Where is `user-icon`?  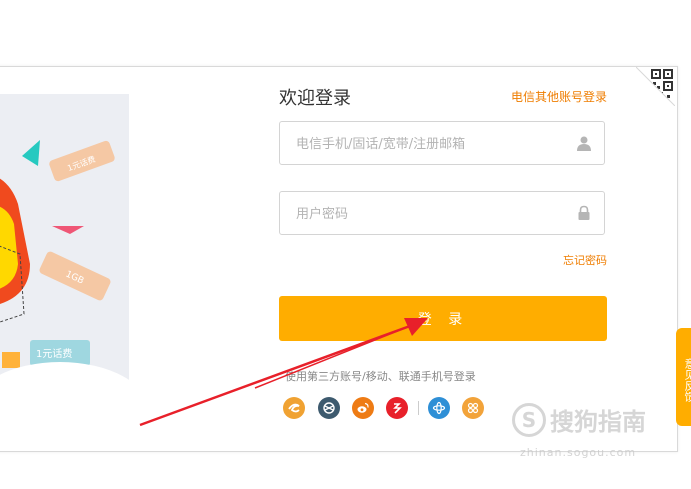
user-icon is located at coordinates (584, 143).